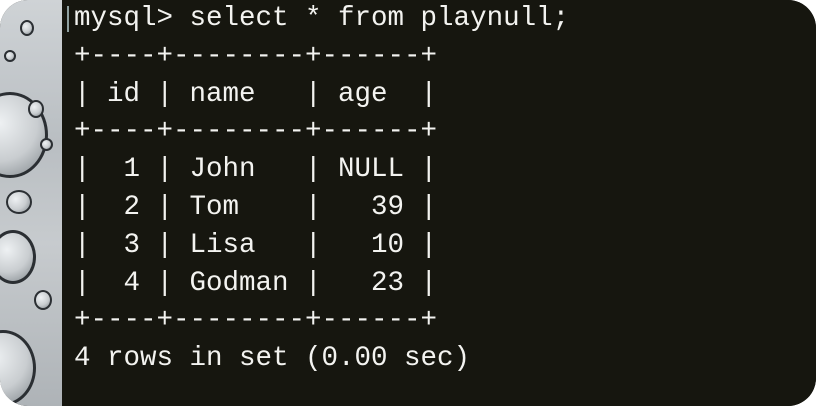 Image resolution: width=816 pixels, height=406 pixels. What do you see at coordinates (256, 207) in the screenshot?
I see `table-row: | 2 | Tom | 39 |` at bounding box center [256, 207].